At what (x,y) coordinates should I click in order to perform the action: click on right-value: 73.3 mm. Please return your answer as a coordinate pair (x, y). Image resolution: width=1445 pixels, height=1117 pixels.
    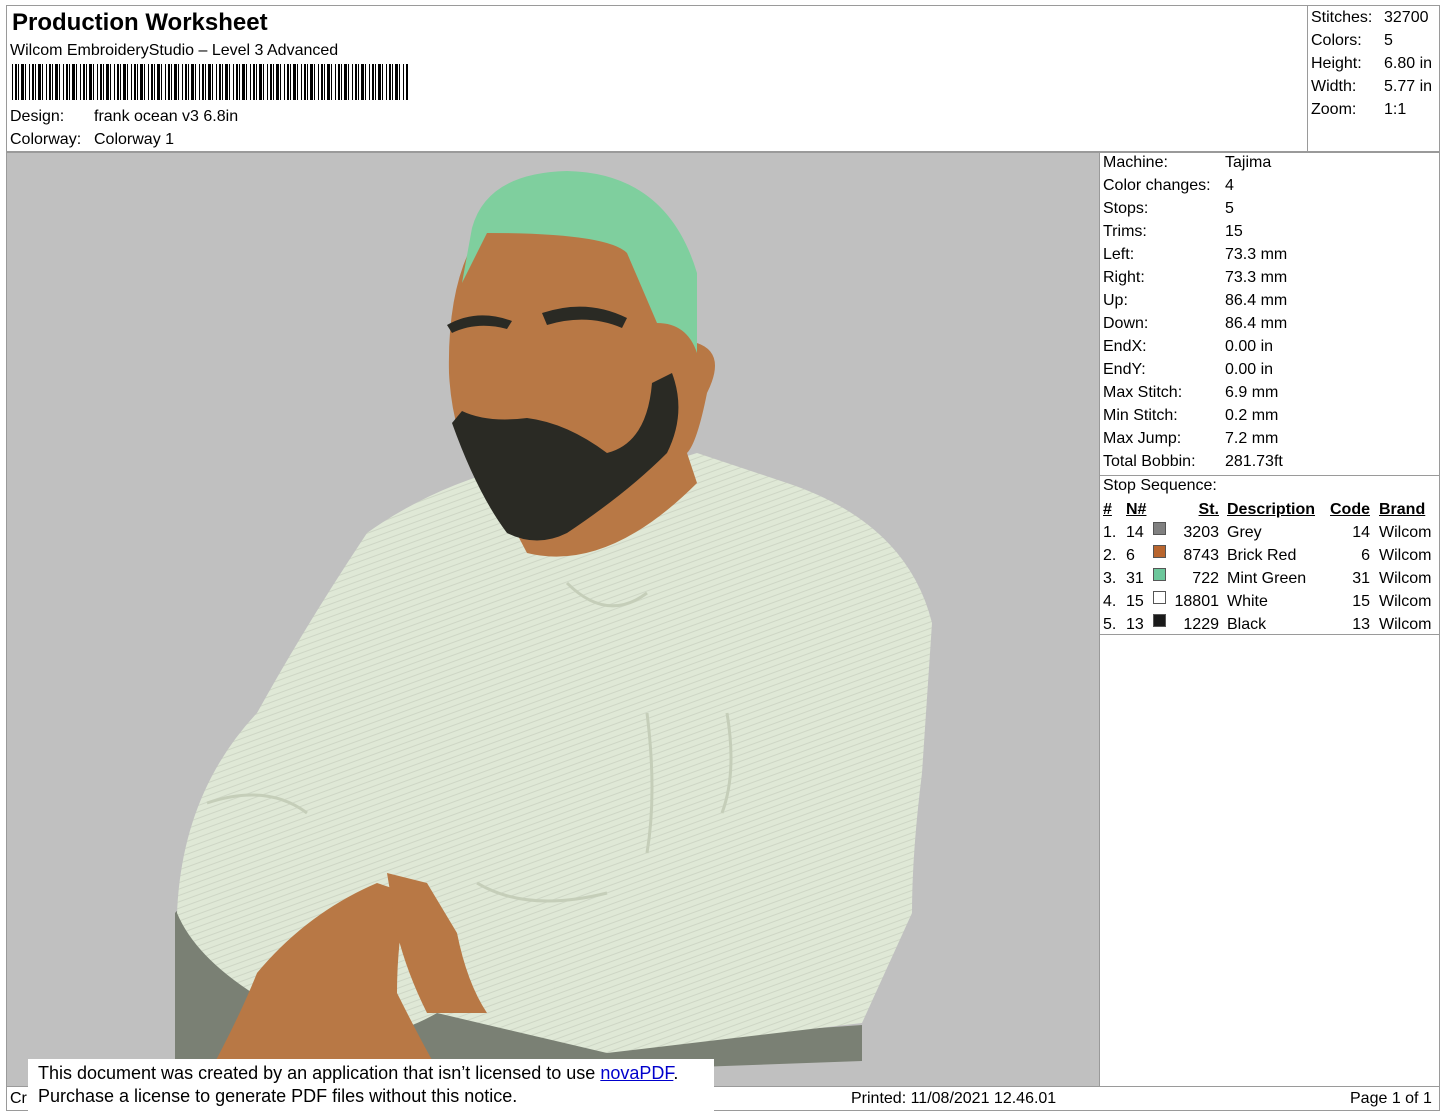
    Looking at the image, I should click on (1256, 277).